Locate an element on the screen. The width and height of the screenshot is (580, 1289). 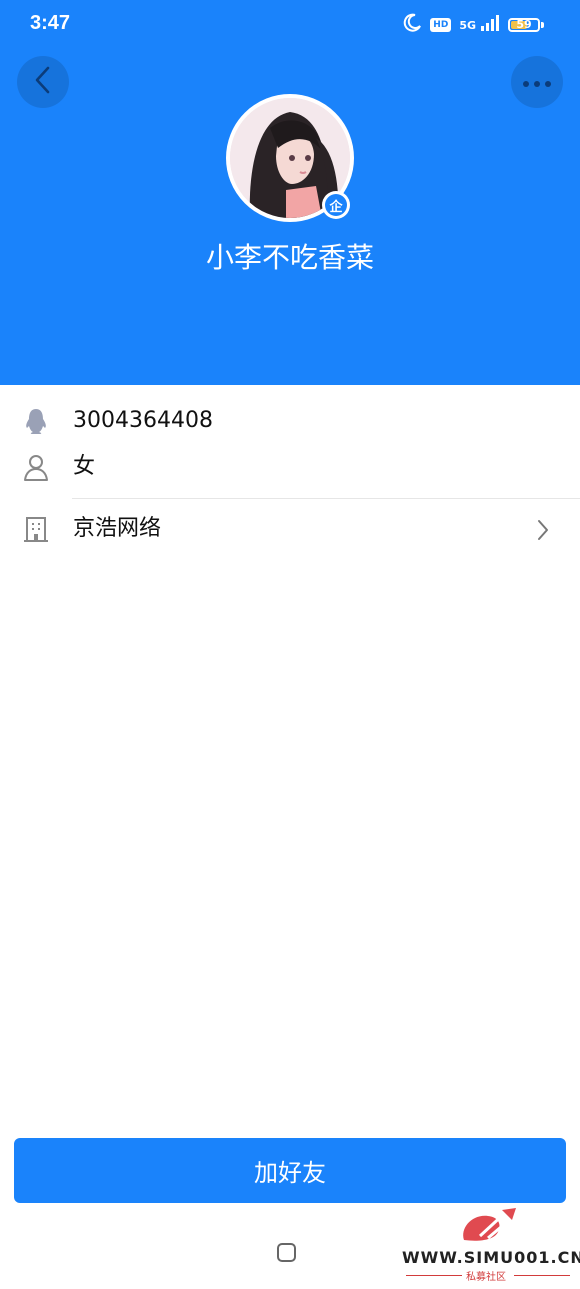
company-row: 京浩网络 is located at coordinates (290, 529).